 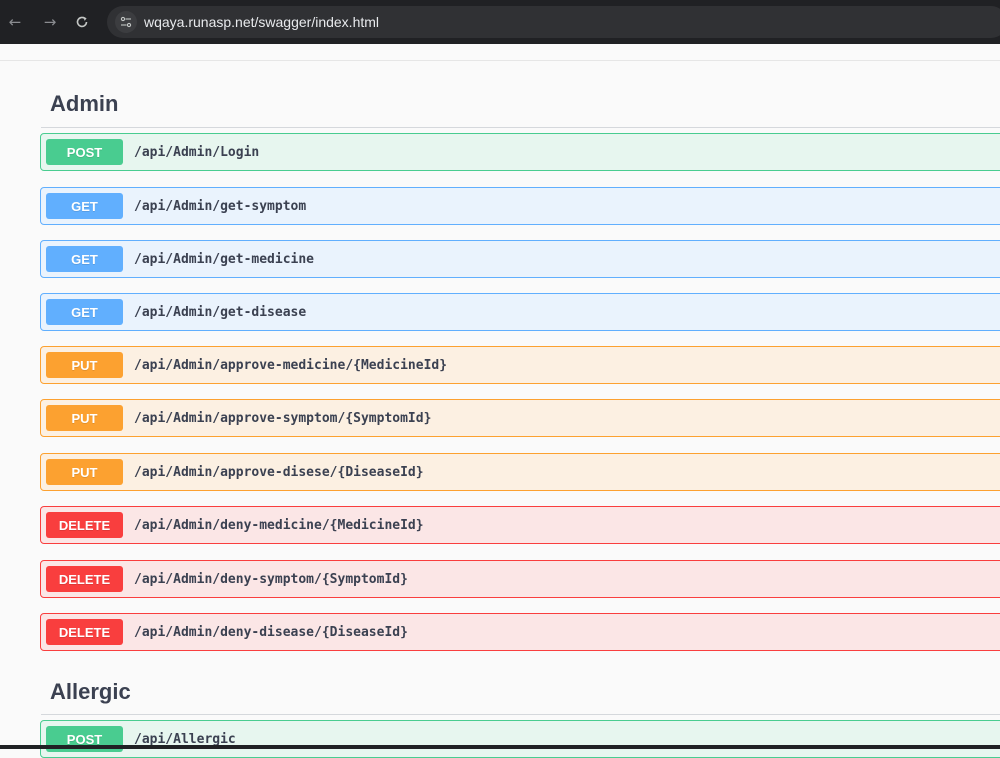 What do you see at coordinates (553, 22) in the screenshot?
I see `address-bar: wqaya.runasp.net/swagger/index.html` at bounding box center [553, 22].